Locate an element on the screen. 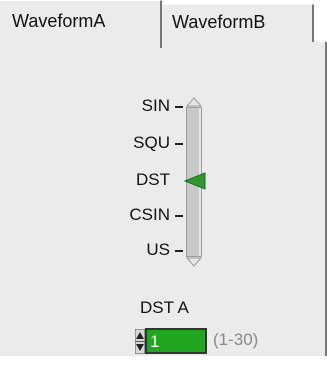 The height and width of the screenshot is (380, 327). slider-label-dst: DST is located at coordinates (153, 179).